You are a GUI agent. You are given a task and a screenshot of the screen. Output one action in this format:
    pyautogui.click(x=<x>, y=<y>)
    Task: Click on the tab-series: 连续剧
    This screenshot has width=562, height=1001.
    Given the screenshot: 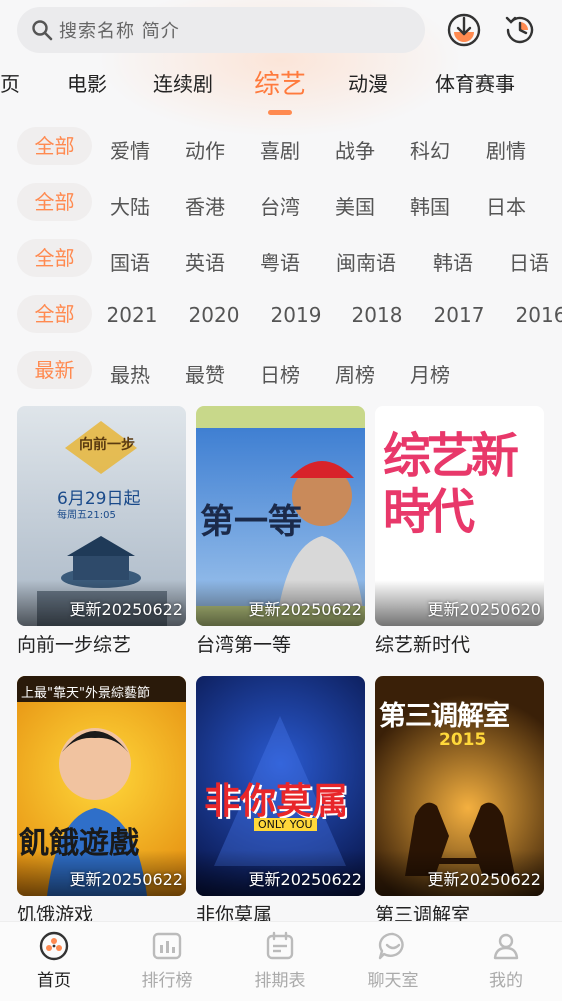 What is the action you would take?
    pyautogui.click(x=183, y=82)
    